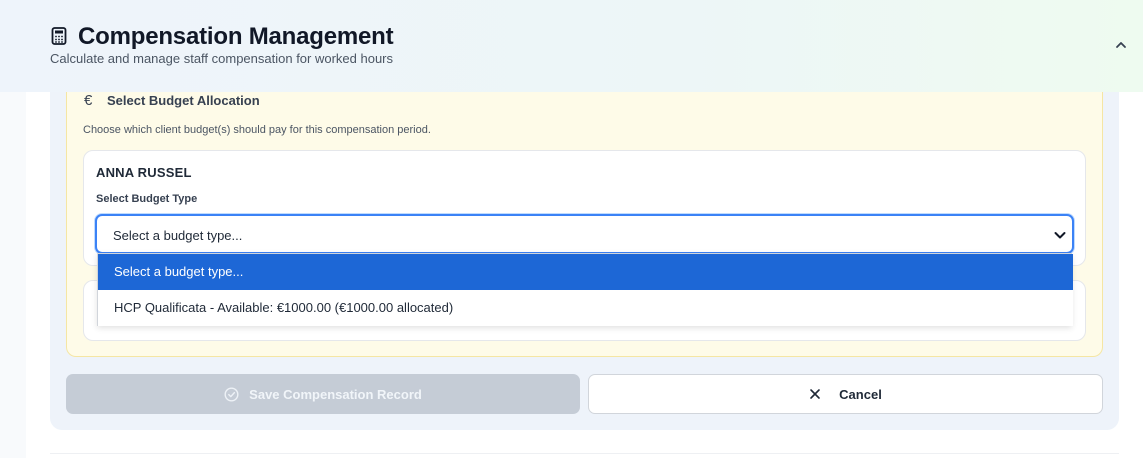  I want to click on cancel-button: Cancel, so click(845, 394).